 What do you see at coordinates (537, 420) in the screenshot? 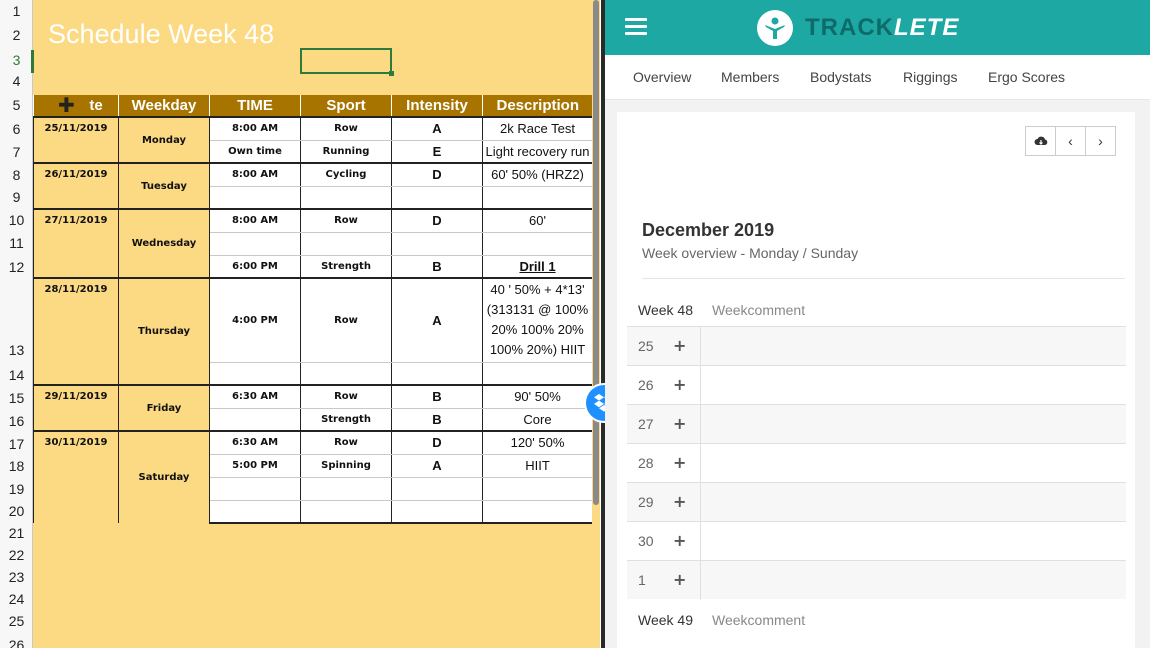
I see `cell-description: Core` at bounding box center [537, 420].